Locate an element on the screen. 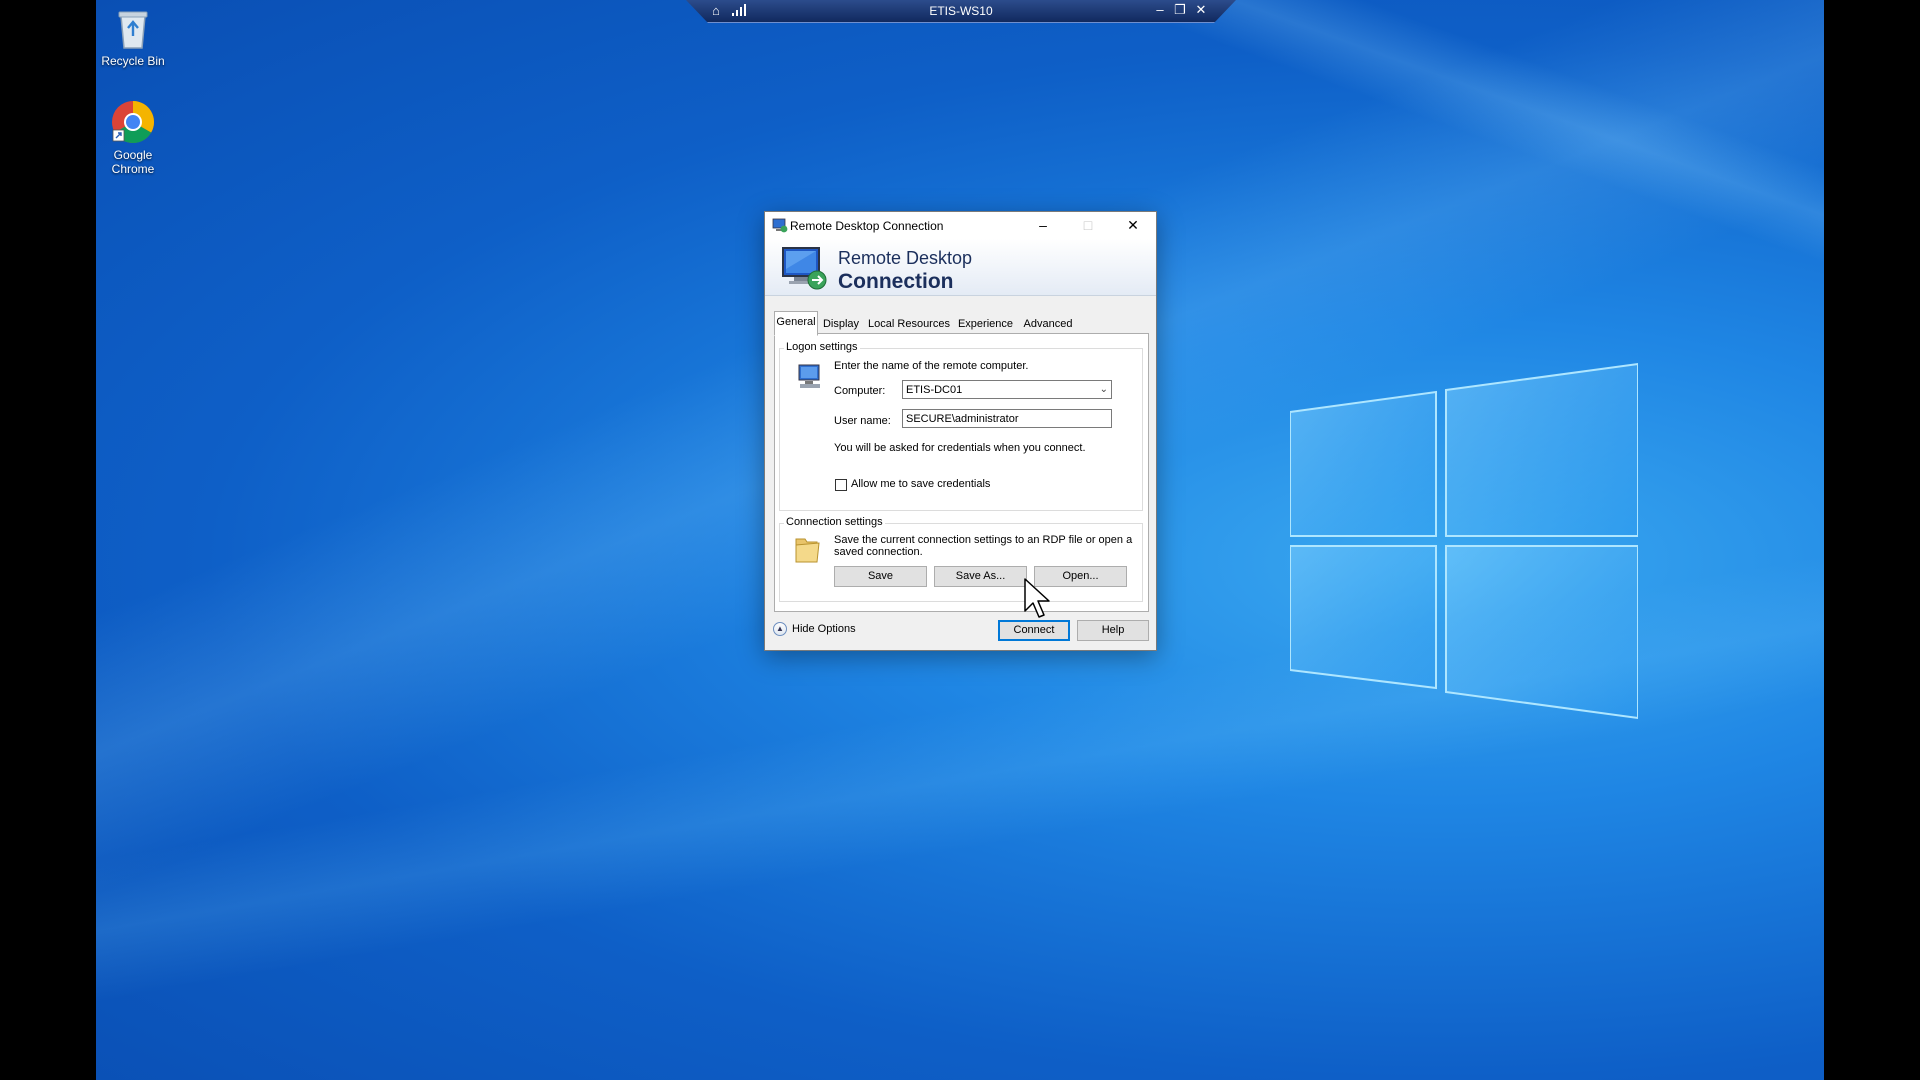 This screenshot has width=1920, height=1080. rdp-minimize-button: – is located at coordinates (1160, 9).